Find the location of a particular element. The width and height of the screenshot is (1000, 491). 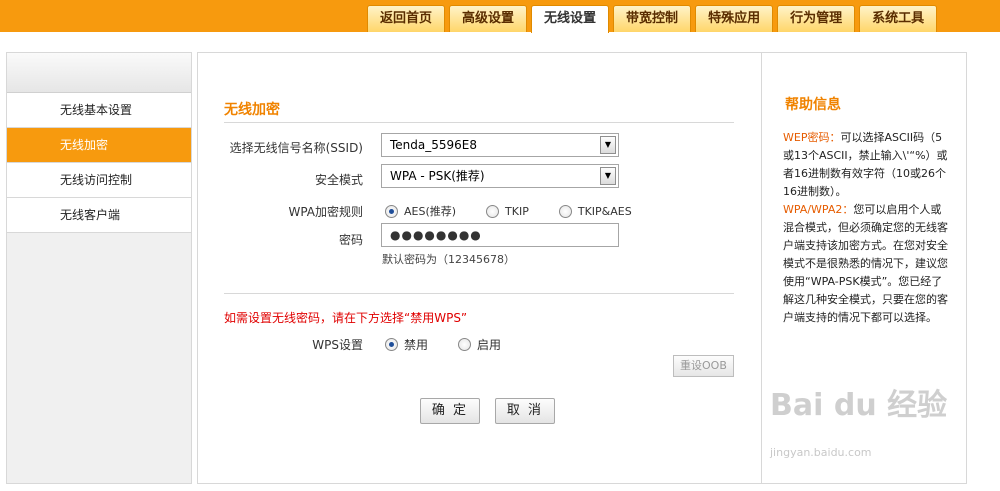

radio-tkip is located at coordinates (493, 211).